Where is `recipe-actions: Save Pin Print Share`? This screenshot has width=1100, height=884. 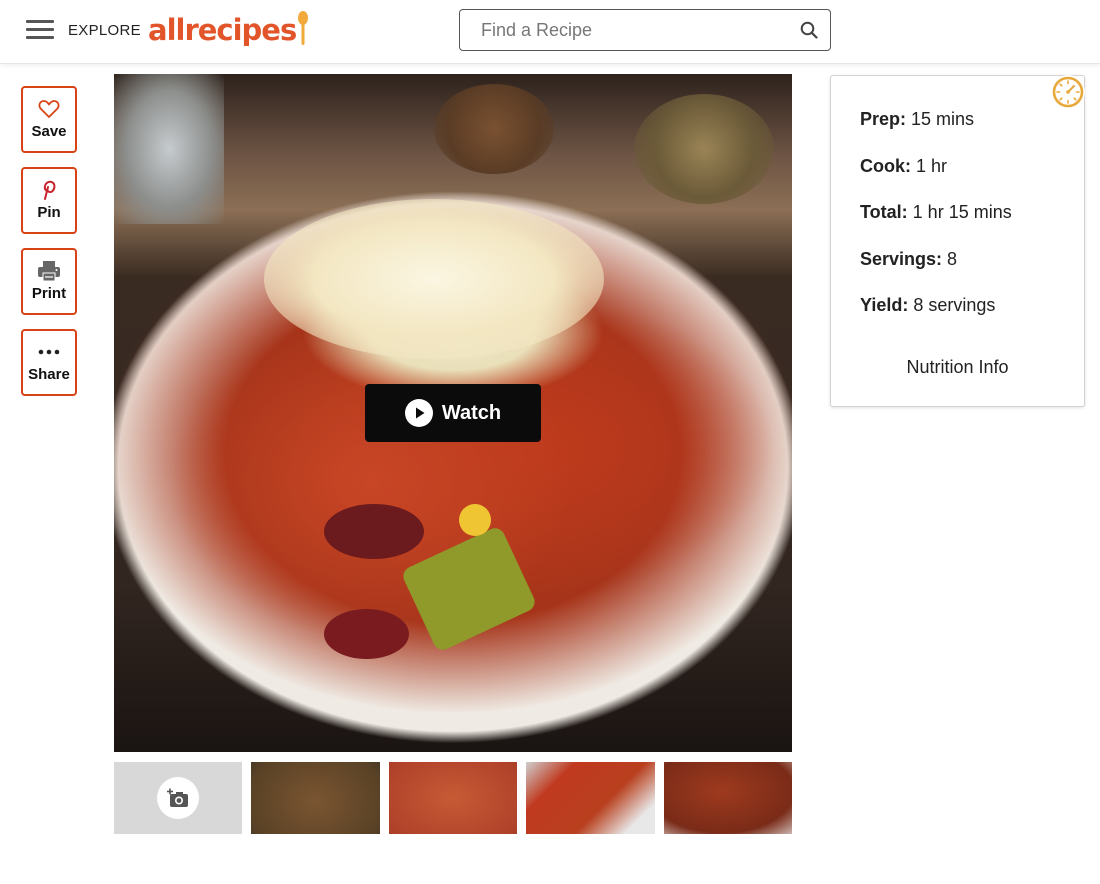
recipe-actions: Save Pin Print Share is located at coordinates (49, 248).